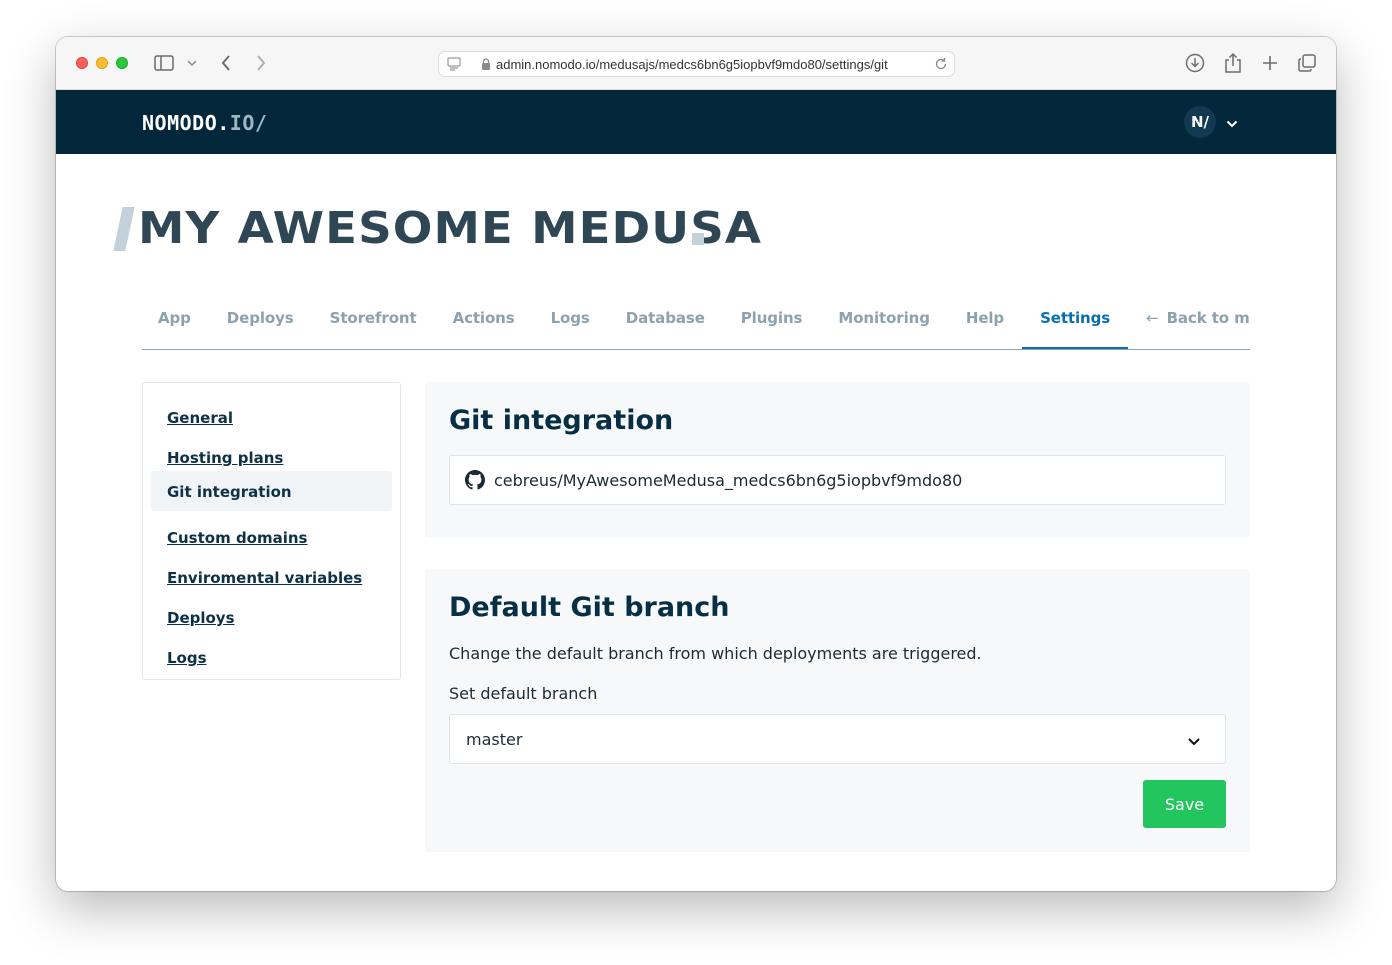 The width and height of the screenshot is (1392, 965). Describe the element at coordinates (837, 739) in the screenshot. I see `branch-select: master` at that location.